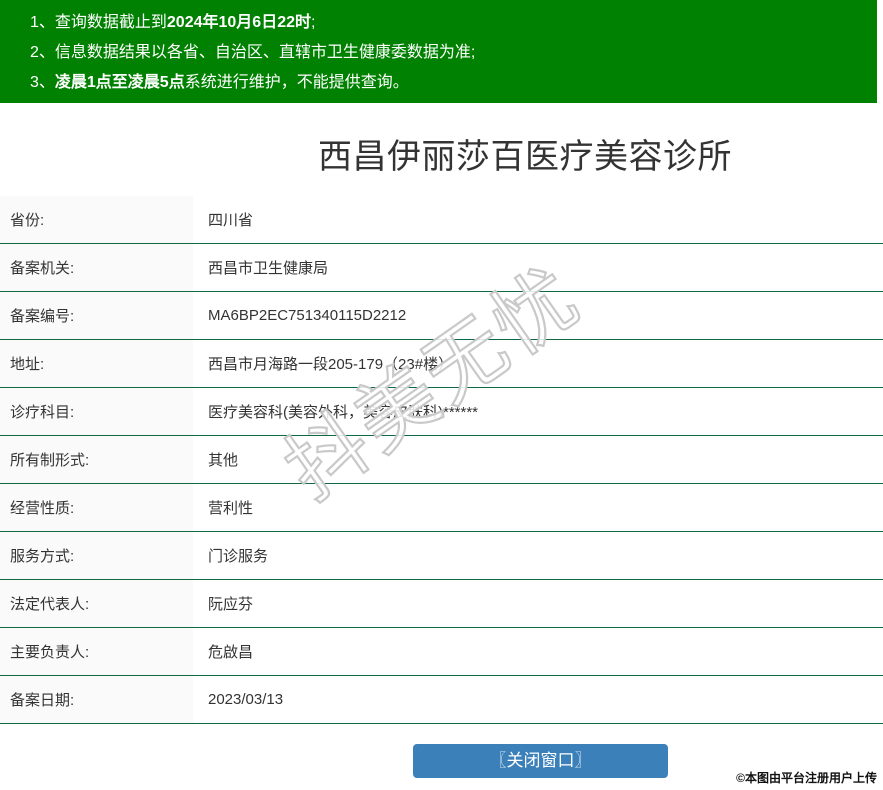 This screenshot has width=883, height=790. I want to click on field-value: 营利性, so click(231, 508).